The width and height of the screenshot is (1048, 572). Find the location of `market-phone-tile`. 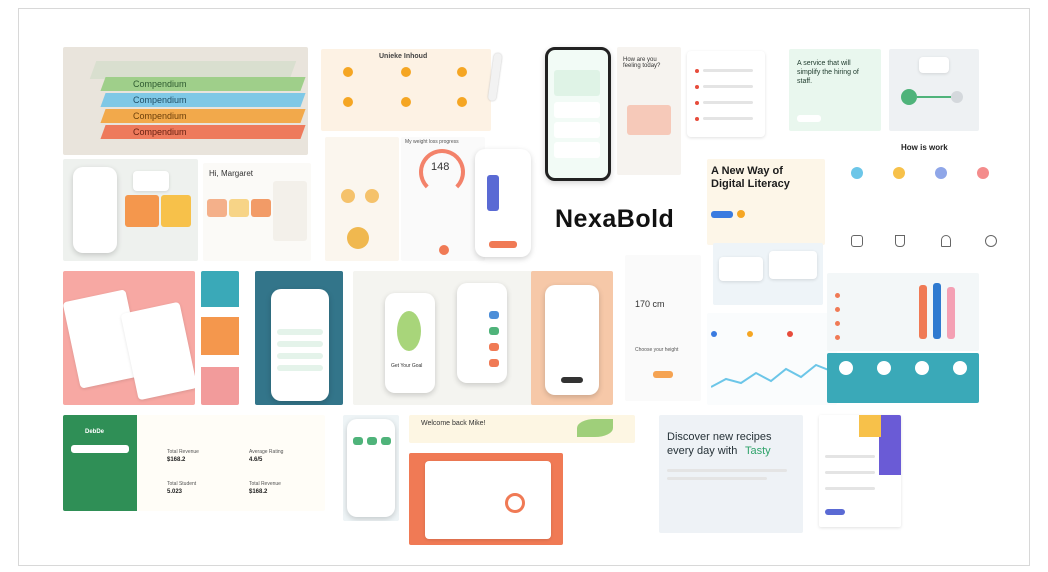

market-phone-tile is located at coordinates (299, 338).